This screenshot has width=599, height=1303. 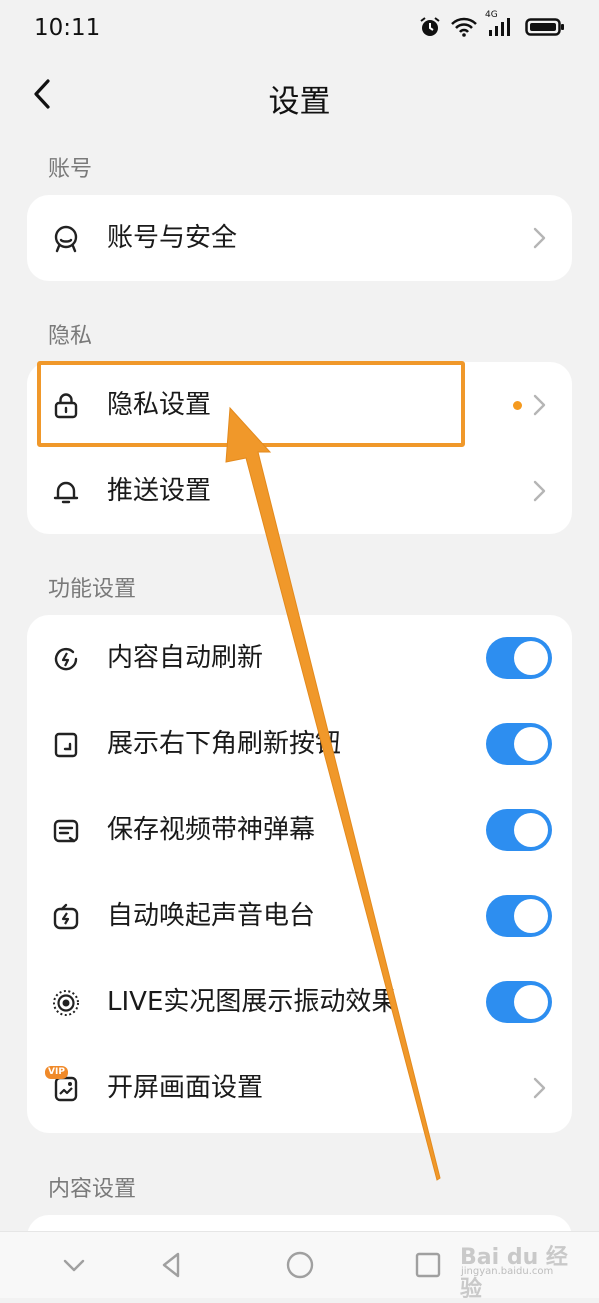 What do you see at coordinates (517, 405) in the screenshot?
I see `new-indicator-dot` at bounding box center [517, 405].